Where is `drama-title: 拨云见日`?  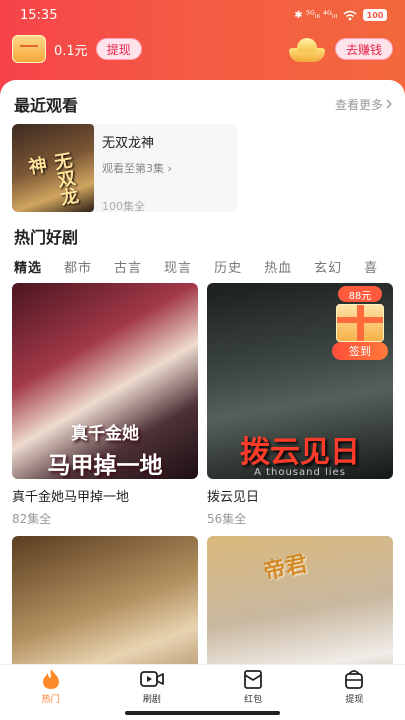 drama-title: 拨云见日 is located at coordinates (233, 497).